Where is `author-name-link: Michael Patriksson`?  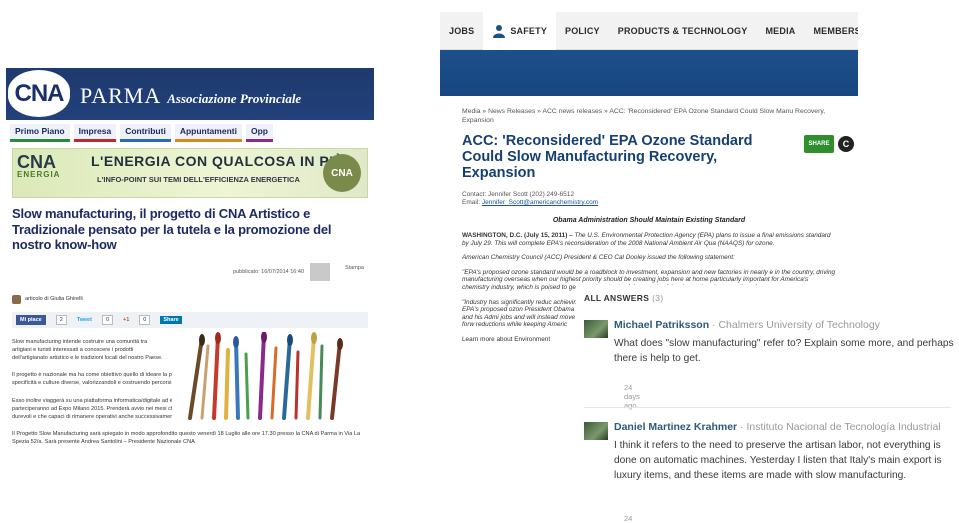
author-name-link: Michael Patriksson is located at coordinates (661, 325).